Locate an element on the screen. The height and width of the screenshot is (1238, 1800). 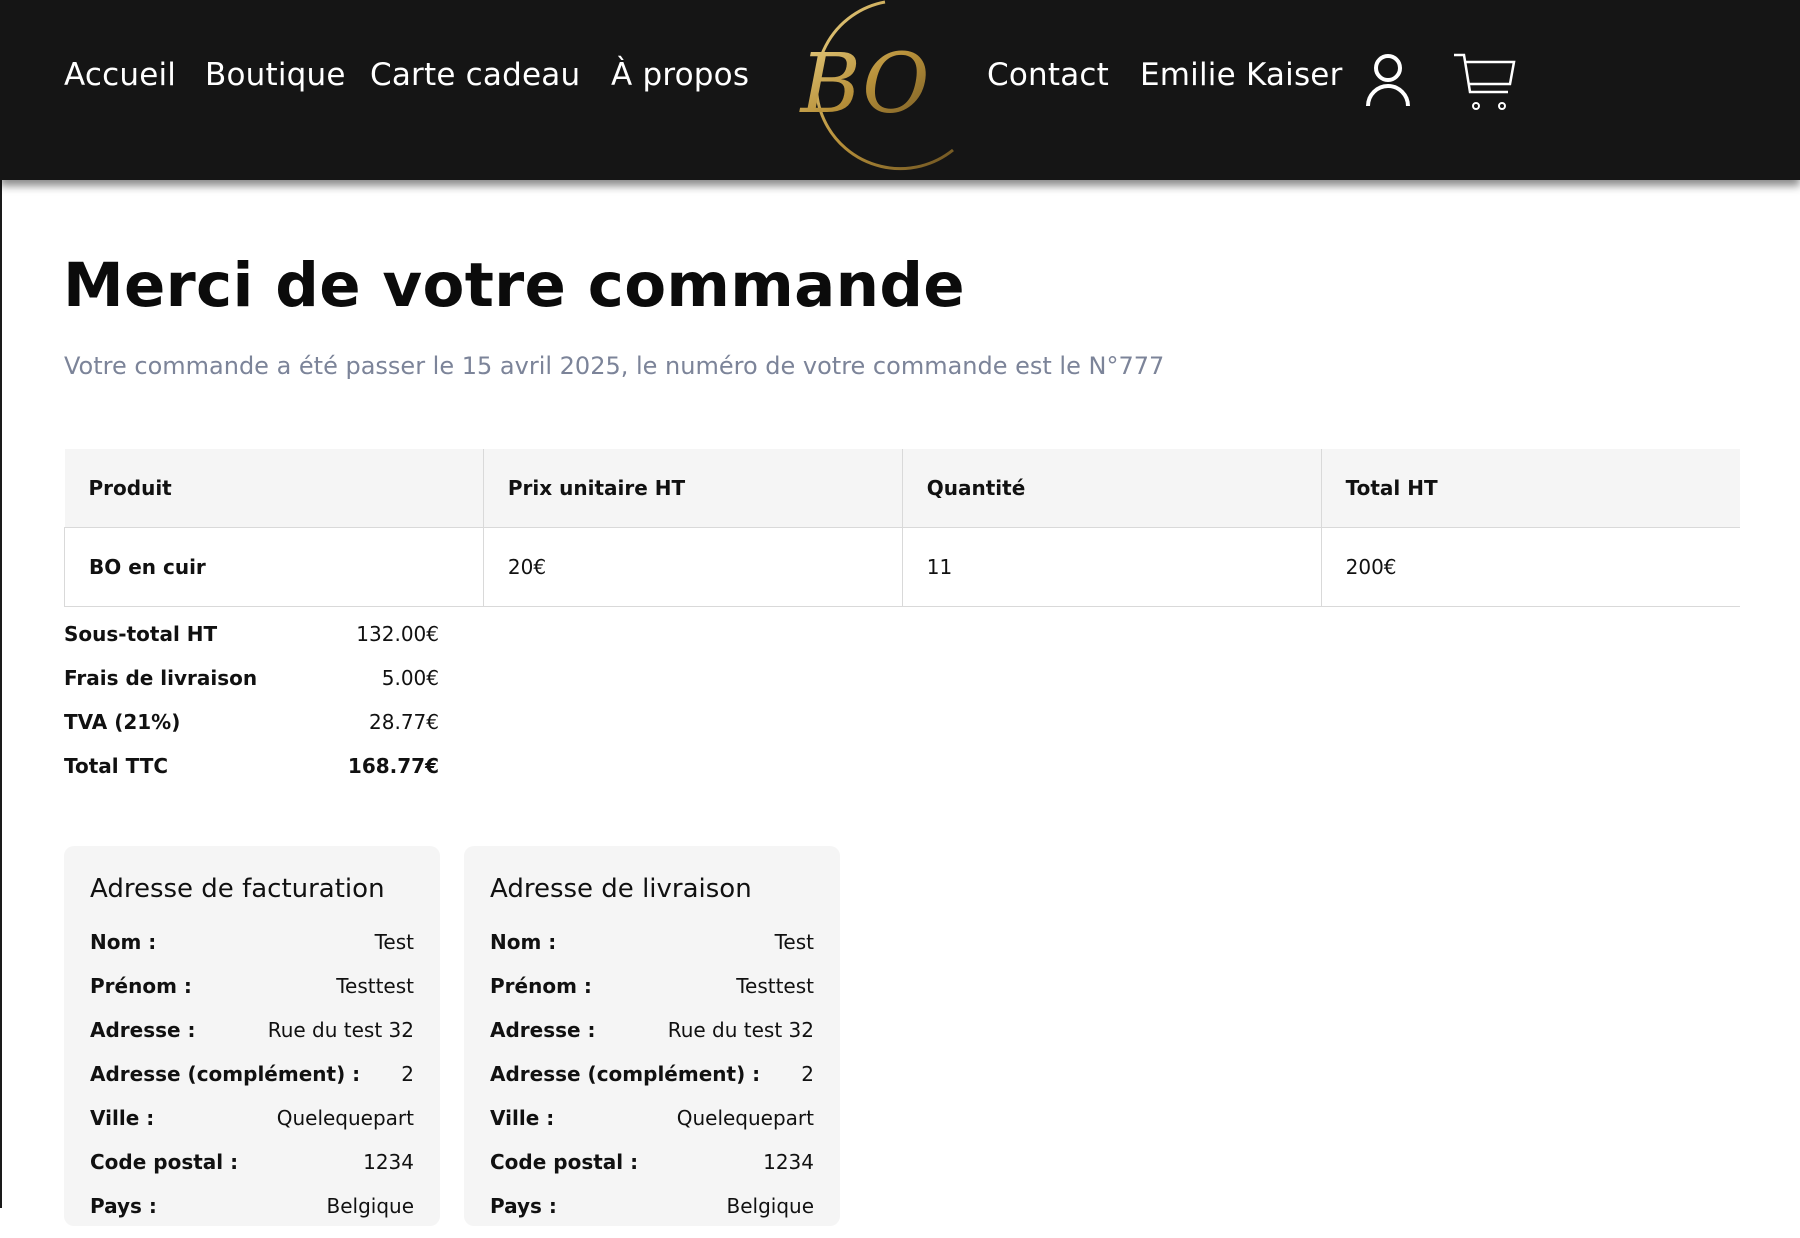
cart-button is located at coordinates (1484, 84).